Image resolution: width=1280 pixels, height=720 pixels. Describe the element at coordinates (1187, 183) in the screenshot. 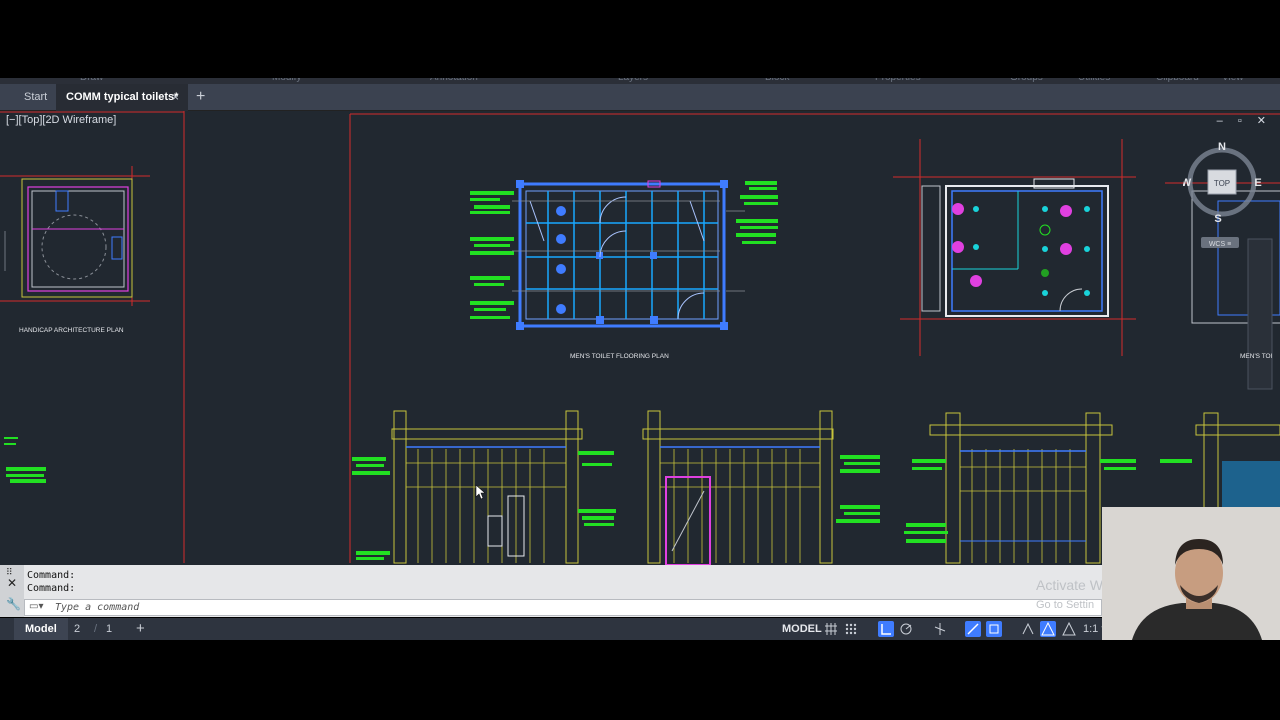

I see `compass-west: W` at that location.